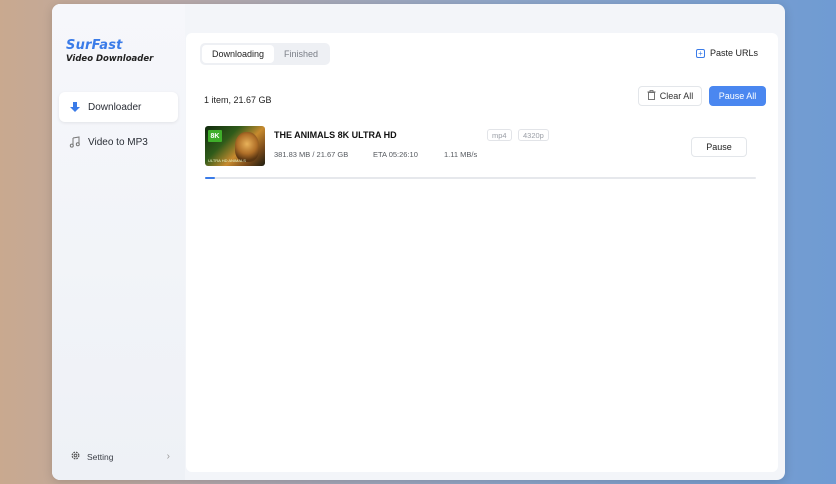 The width and height of the screenshot is (836, 484). What do you see at coordinates (737, 96) in the screenshot?
I see `pause-all-button: Pause All` at bounding box center [737, 96].